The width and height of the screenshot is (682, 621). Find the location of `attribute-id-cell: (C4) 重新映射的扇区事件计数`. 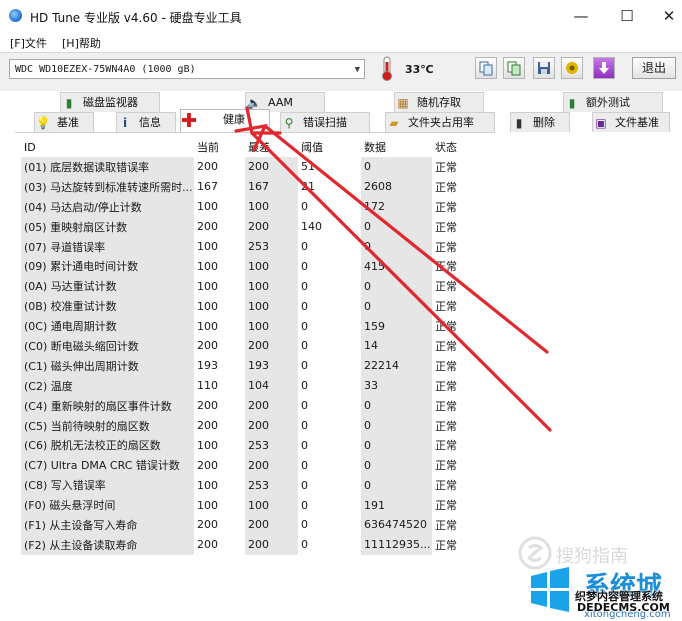

attribute-id-cell: (C4) 重新映射的扇区事件计数 is located at coordinates (107, 405).